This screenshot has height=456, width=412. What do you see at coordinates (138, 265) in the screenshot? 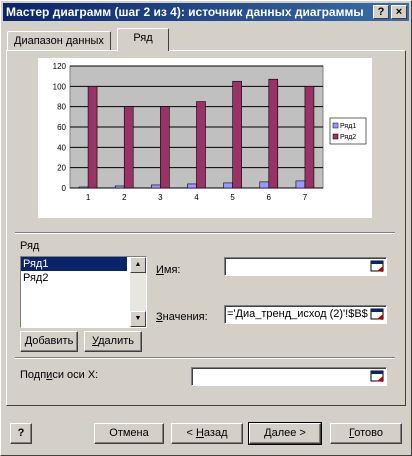
I see `scroll-up-icon: ▲` at bounding box center [138, 265].